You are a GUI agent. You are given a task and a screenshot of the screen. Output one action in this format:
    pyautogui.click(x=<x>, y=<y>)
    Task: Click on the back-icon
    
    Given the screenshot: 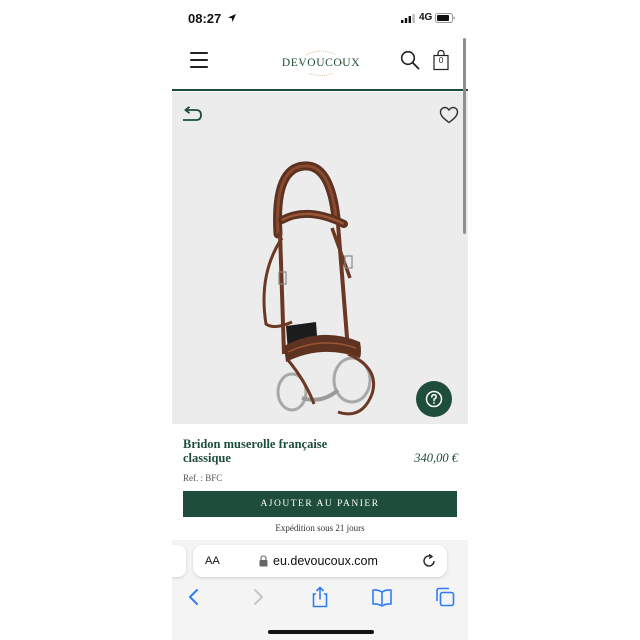 What is the action you would take?
    pyautogui.click(x=194, y=597)
    